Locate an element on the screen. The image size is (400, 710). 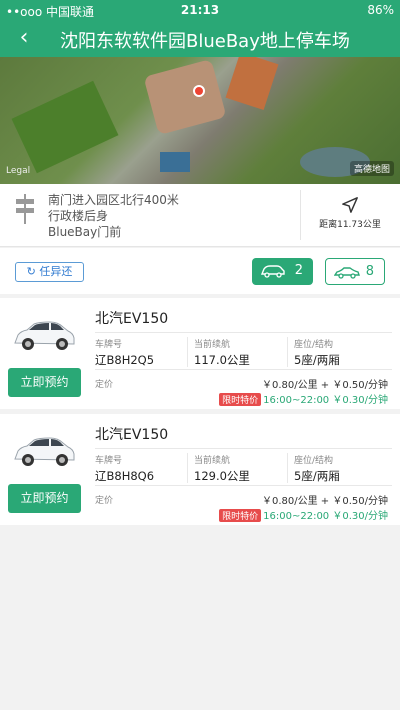
route-line: 南门进入园区北行400米 is located at coordinates (113, 200).